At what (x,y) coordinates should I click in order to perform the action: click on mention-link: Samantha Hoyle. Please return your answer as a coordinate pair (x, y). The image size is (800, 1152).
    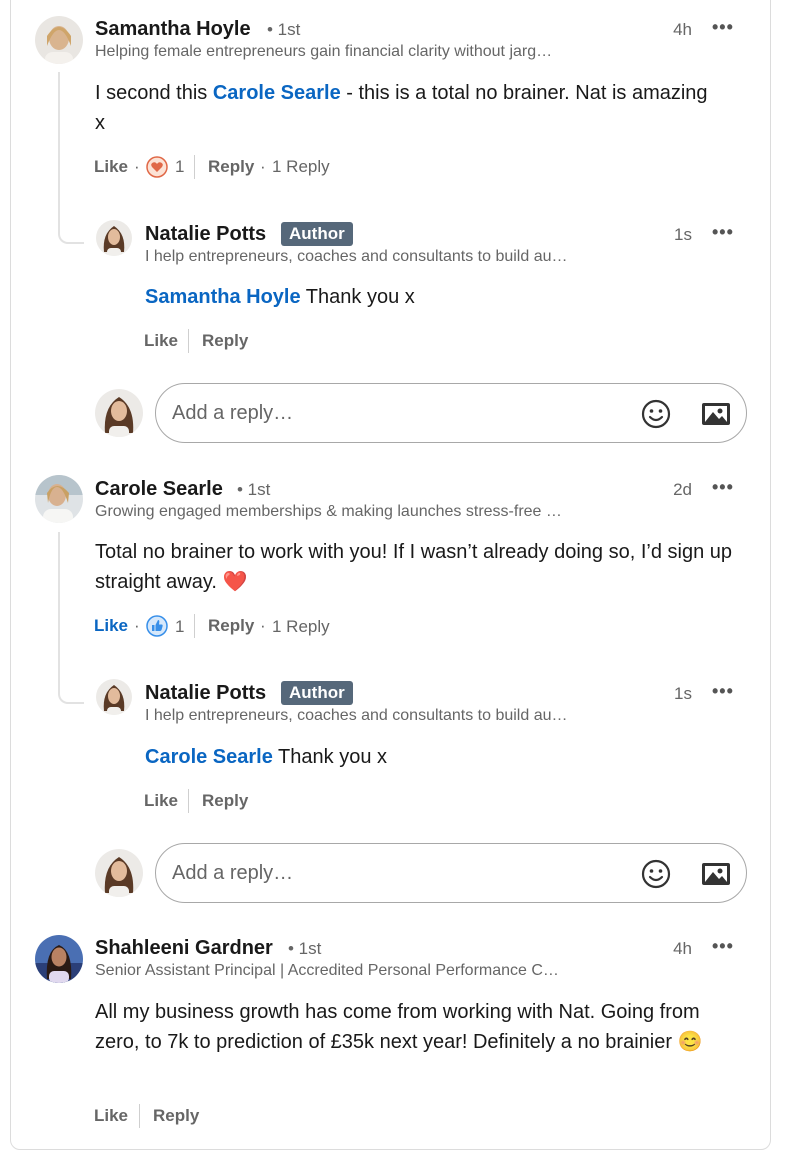
    Looking at the image, I should click on (223, 297).